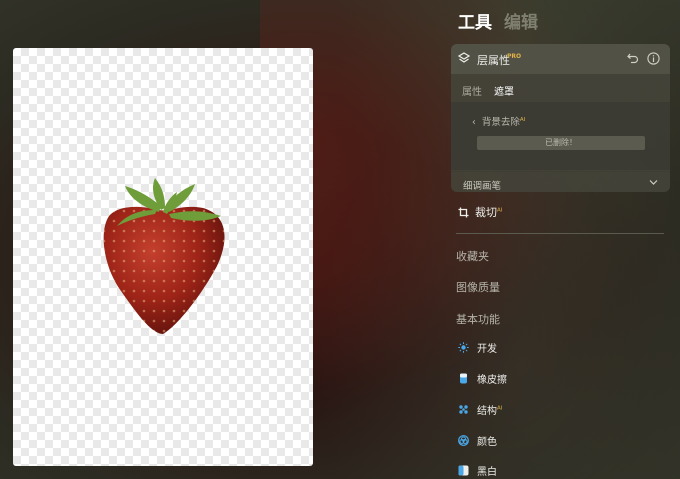 This screenshot has height=479, width=680. Describe the element at coordinates (653, 182) in the screenshot. I see `chevron-down-icon` at that location.